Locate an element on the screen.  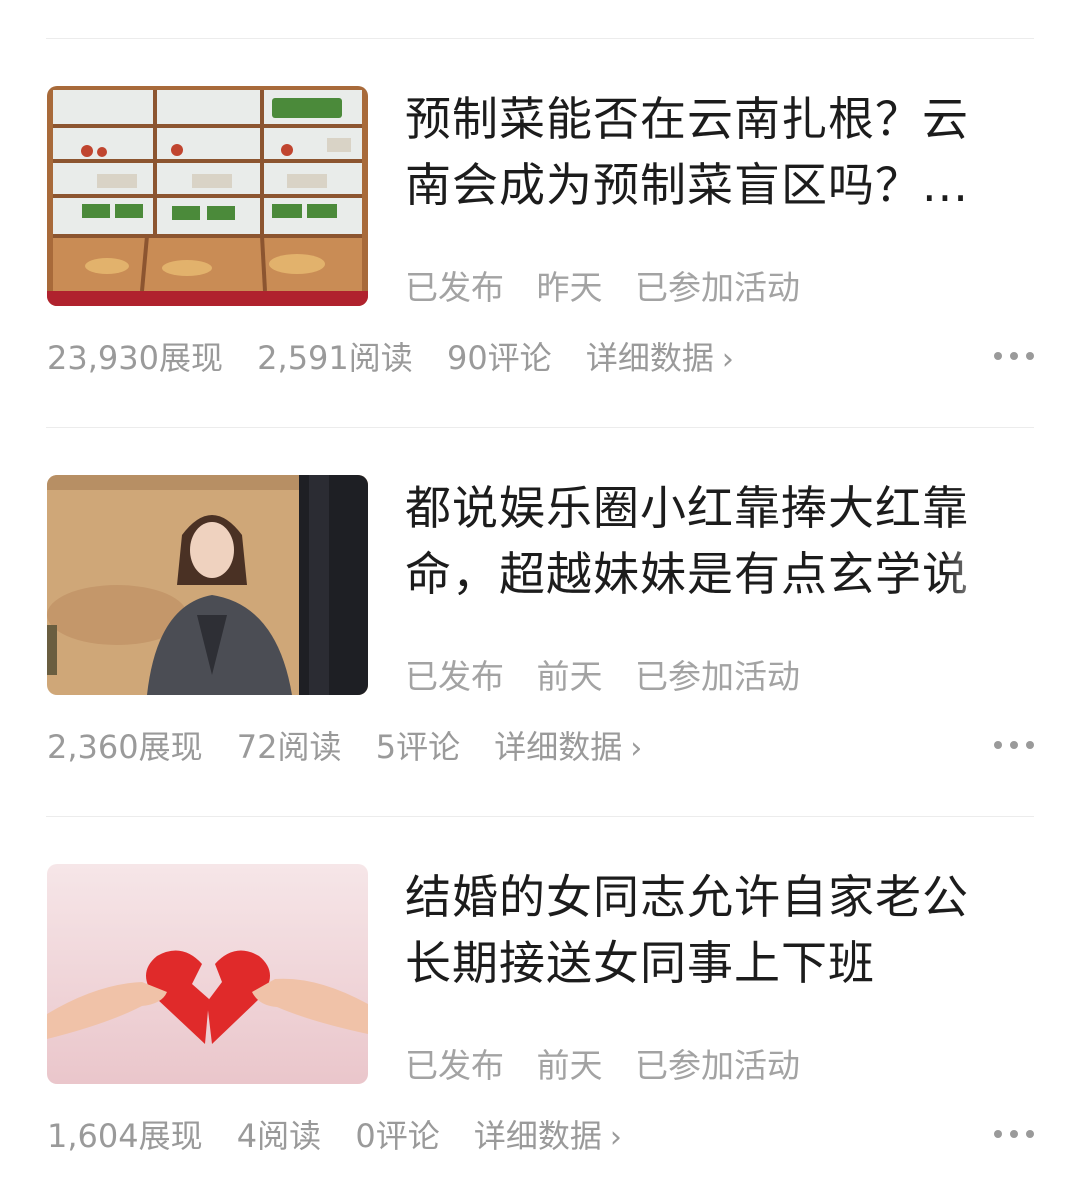
girl-in-desert-image is located at coordinates (207, 585).